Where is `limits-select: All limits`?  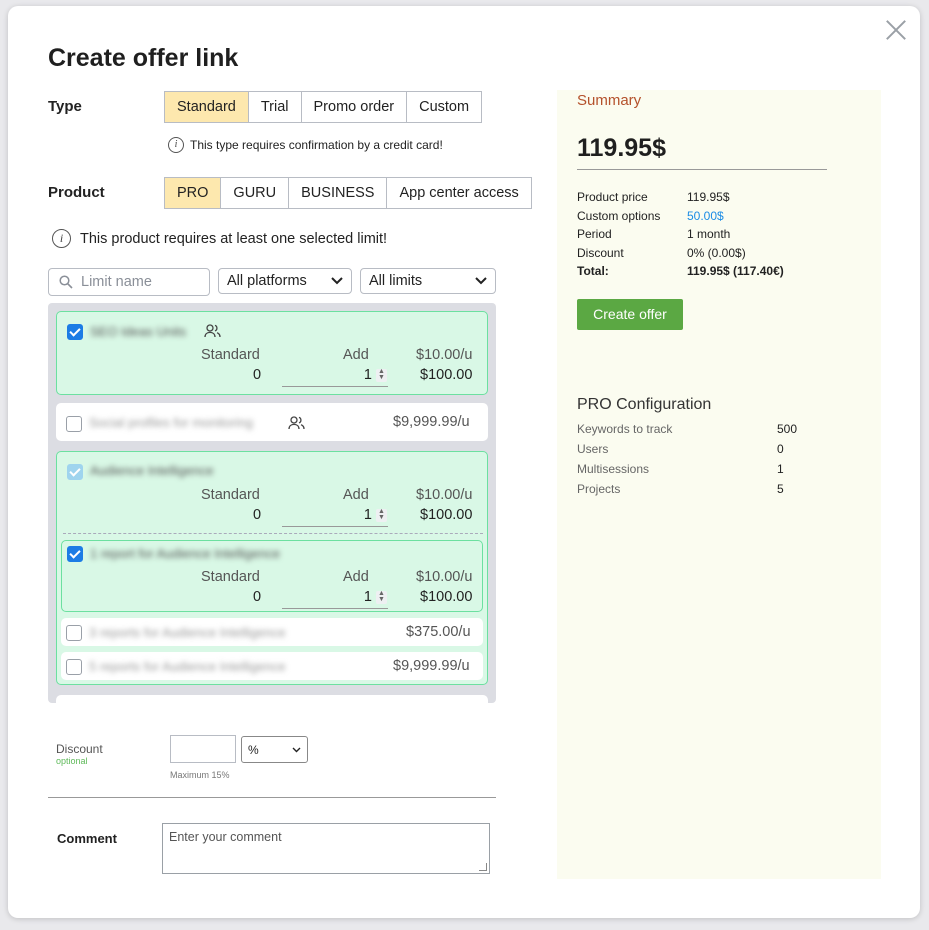 limits-select: All limits is located at coordinates (428, 281).